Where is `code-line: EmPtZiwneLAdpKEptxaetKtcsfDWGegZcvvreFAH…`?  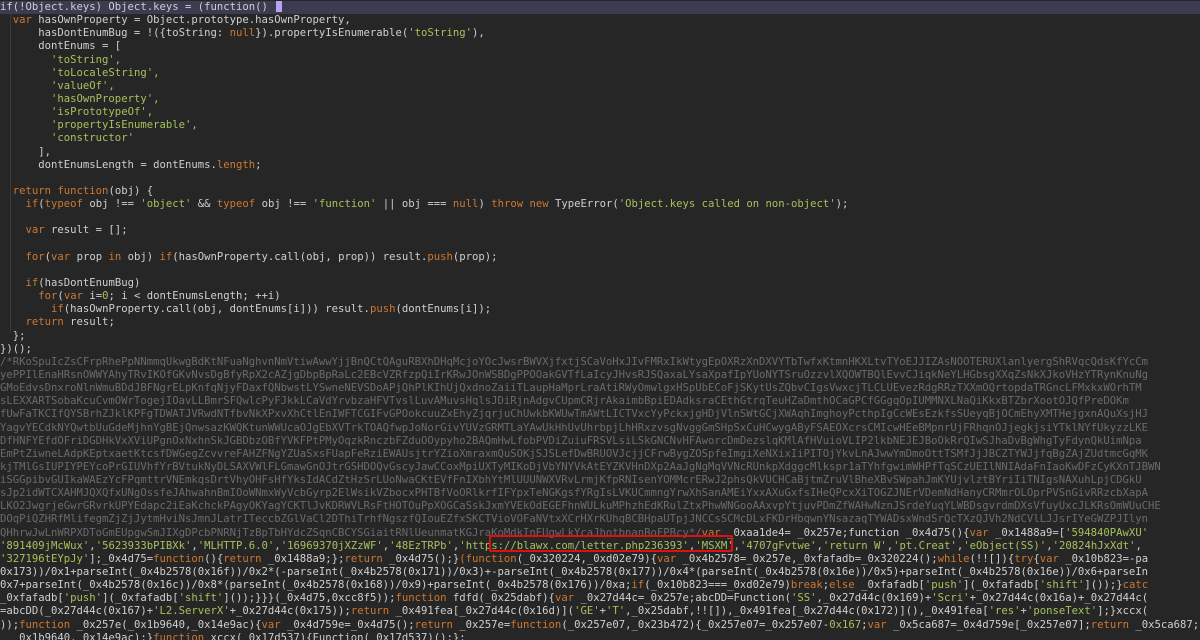
code-line: EmPtZiwneLAdpKEptxaetKtcsfDWGegZcvvreFAH… is located at coordinates (600, 454).